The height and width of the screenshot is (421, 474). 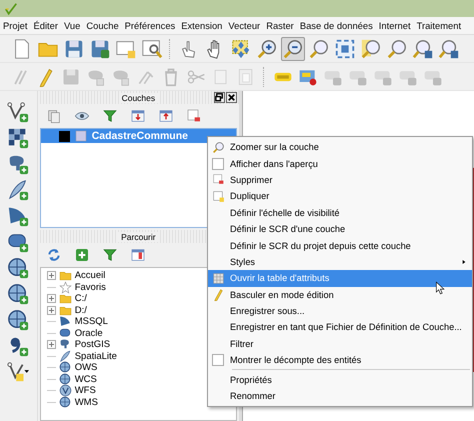 What do you see at coordinates (18, 372) in the screenshot?
I see `new-layer-icon` at bounding box center [18, 372].